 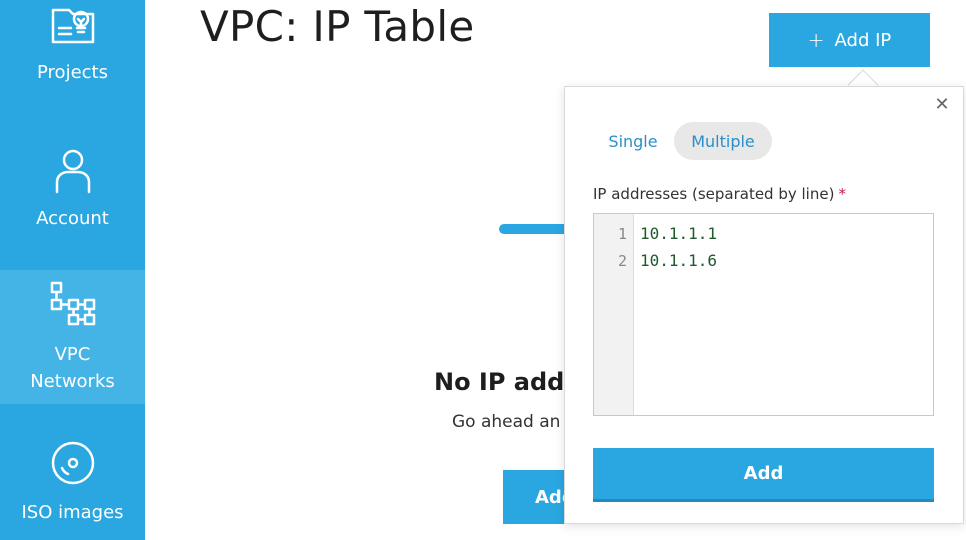 I want to click on add-ip-button: + Add IP, so click(x=849, y=40).